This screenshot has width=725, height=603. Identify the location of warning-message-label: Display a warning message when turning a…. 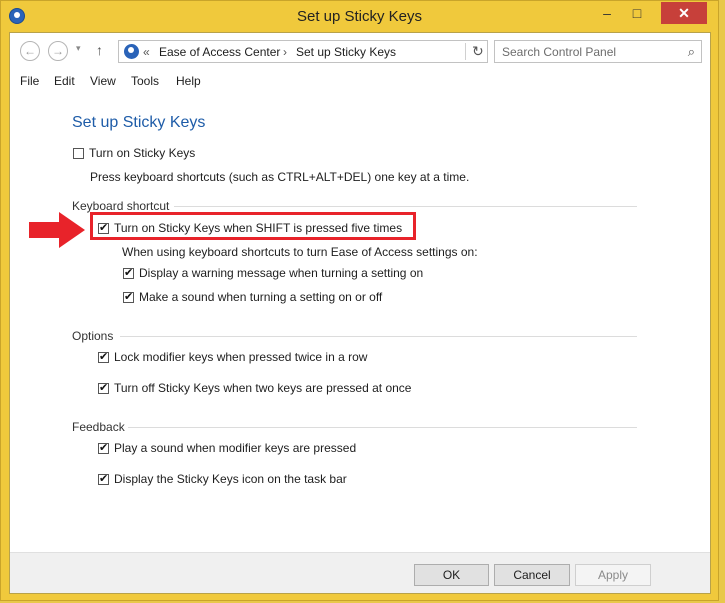
(281, 273).